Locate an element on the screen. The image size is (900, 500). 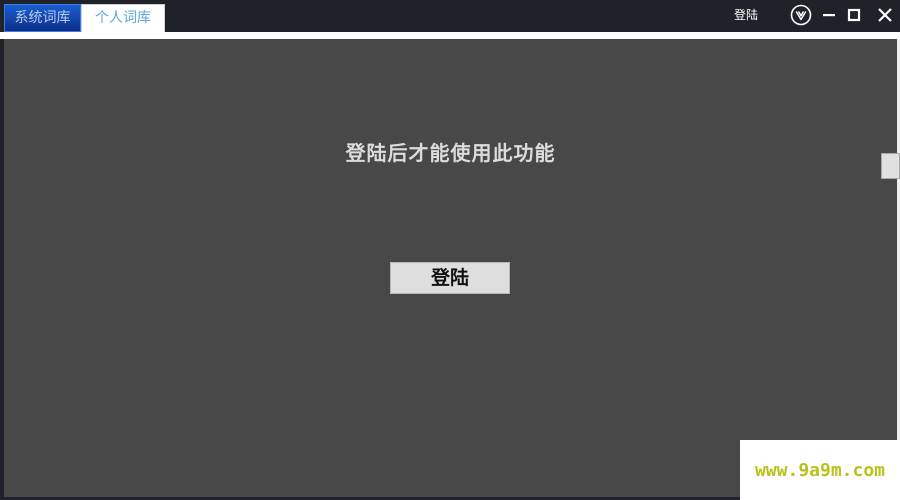
maximize-icon is located at coordinates (854, 15).